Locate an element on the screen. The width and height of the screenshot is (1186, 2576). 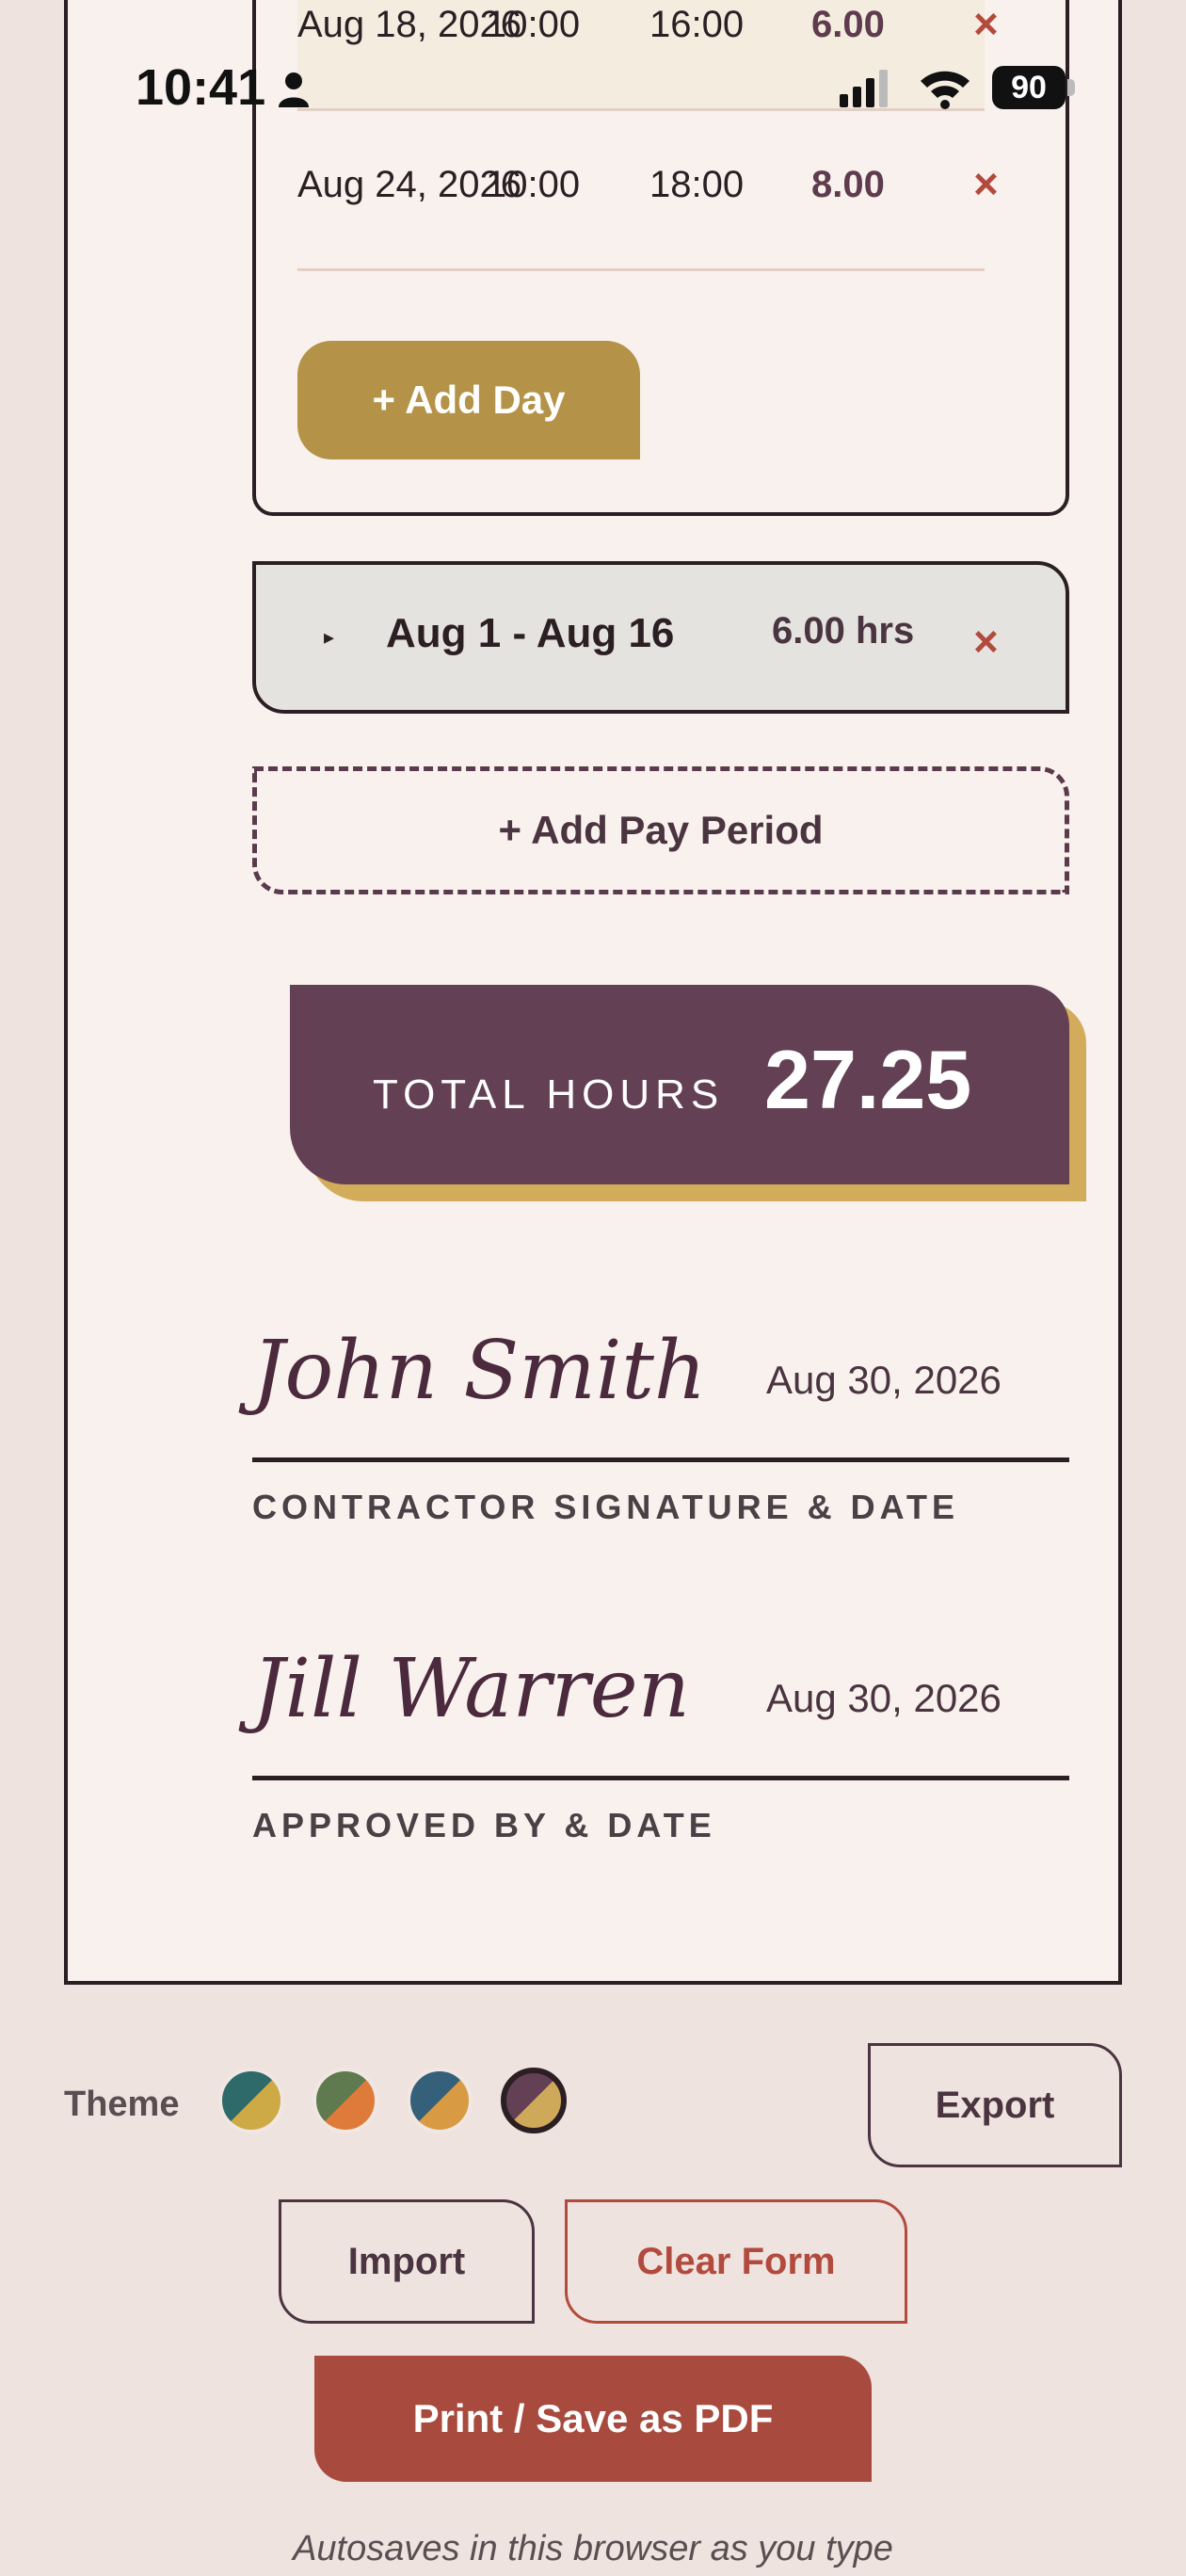
wifi-icon is located at coordinates (945, 90).